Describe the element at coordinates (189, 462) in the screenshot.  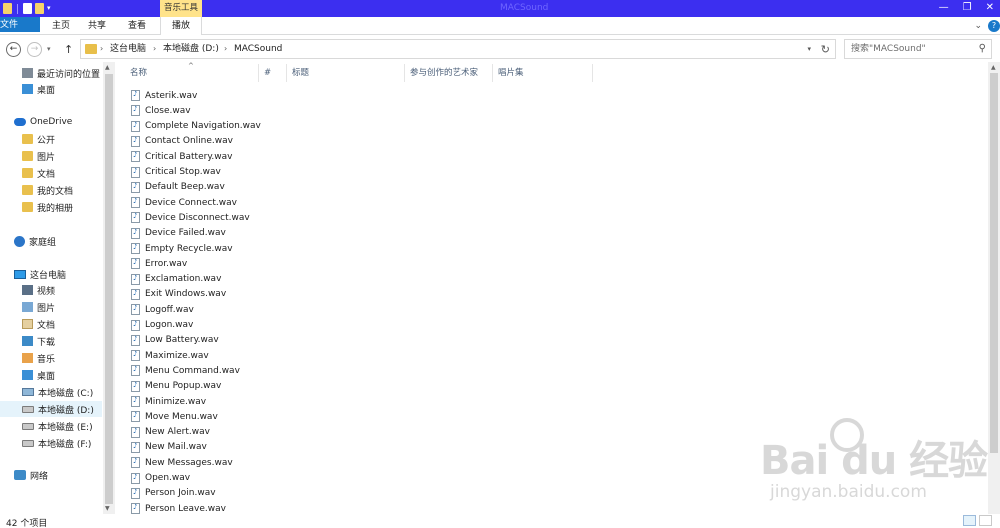
I see `file-name: New Messages.wav` at that location.